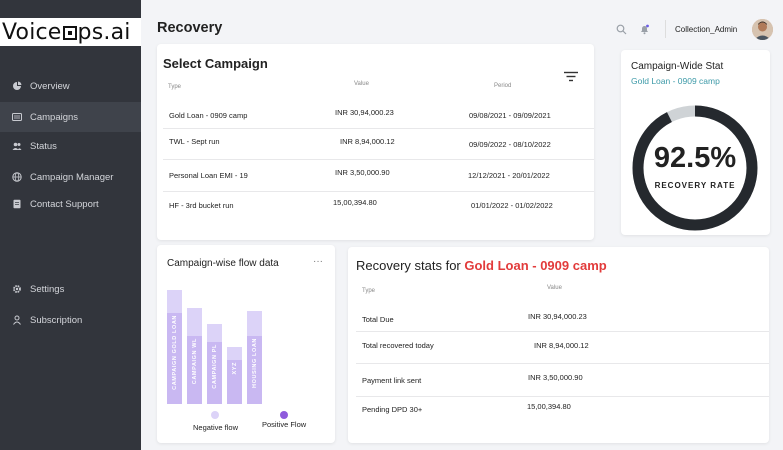 The image size is (783, 450). I want to click on recovery-rate-label: RECOVERY RATE, so click(695, 185).